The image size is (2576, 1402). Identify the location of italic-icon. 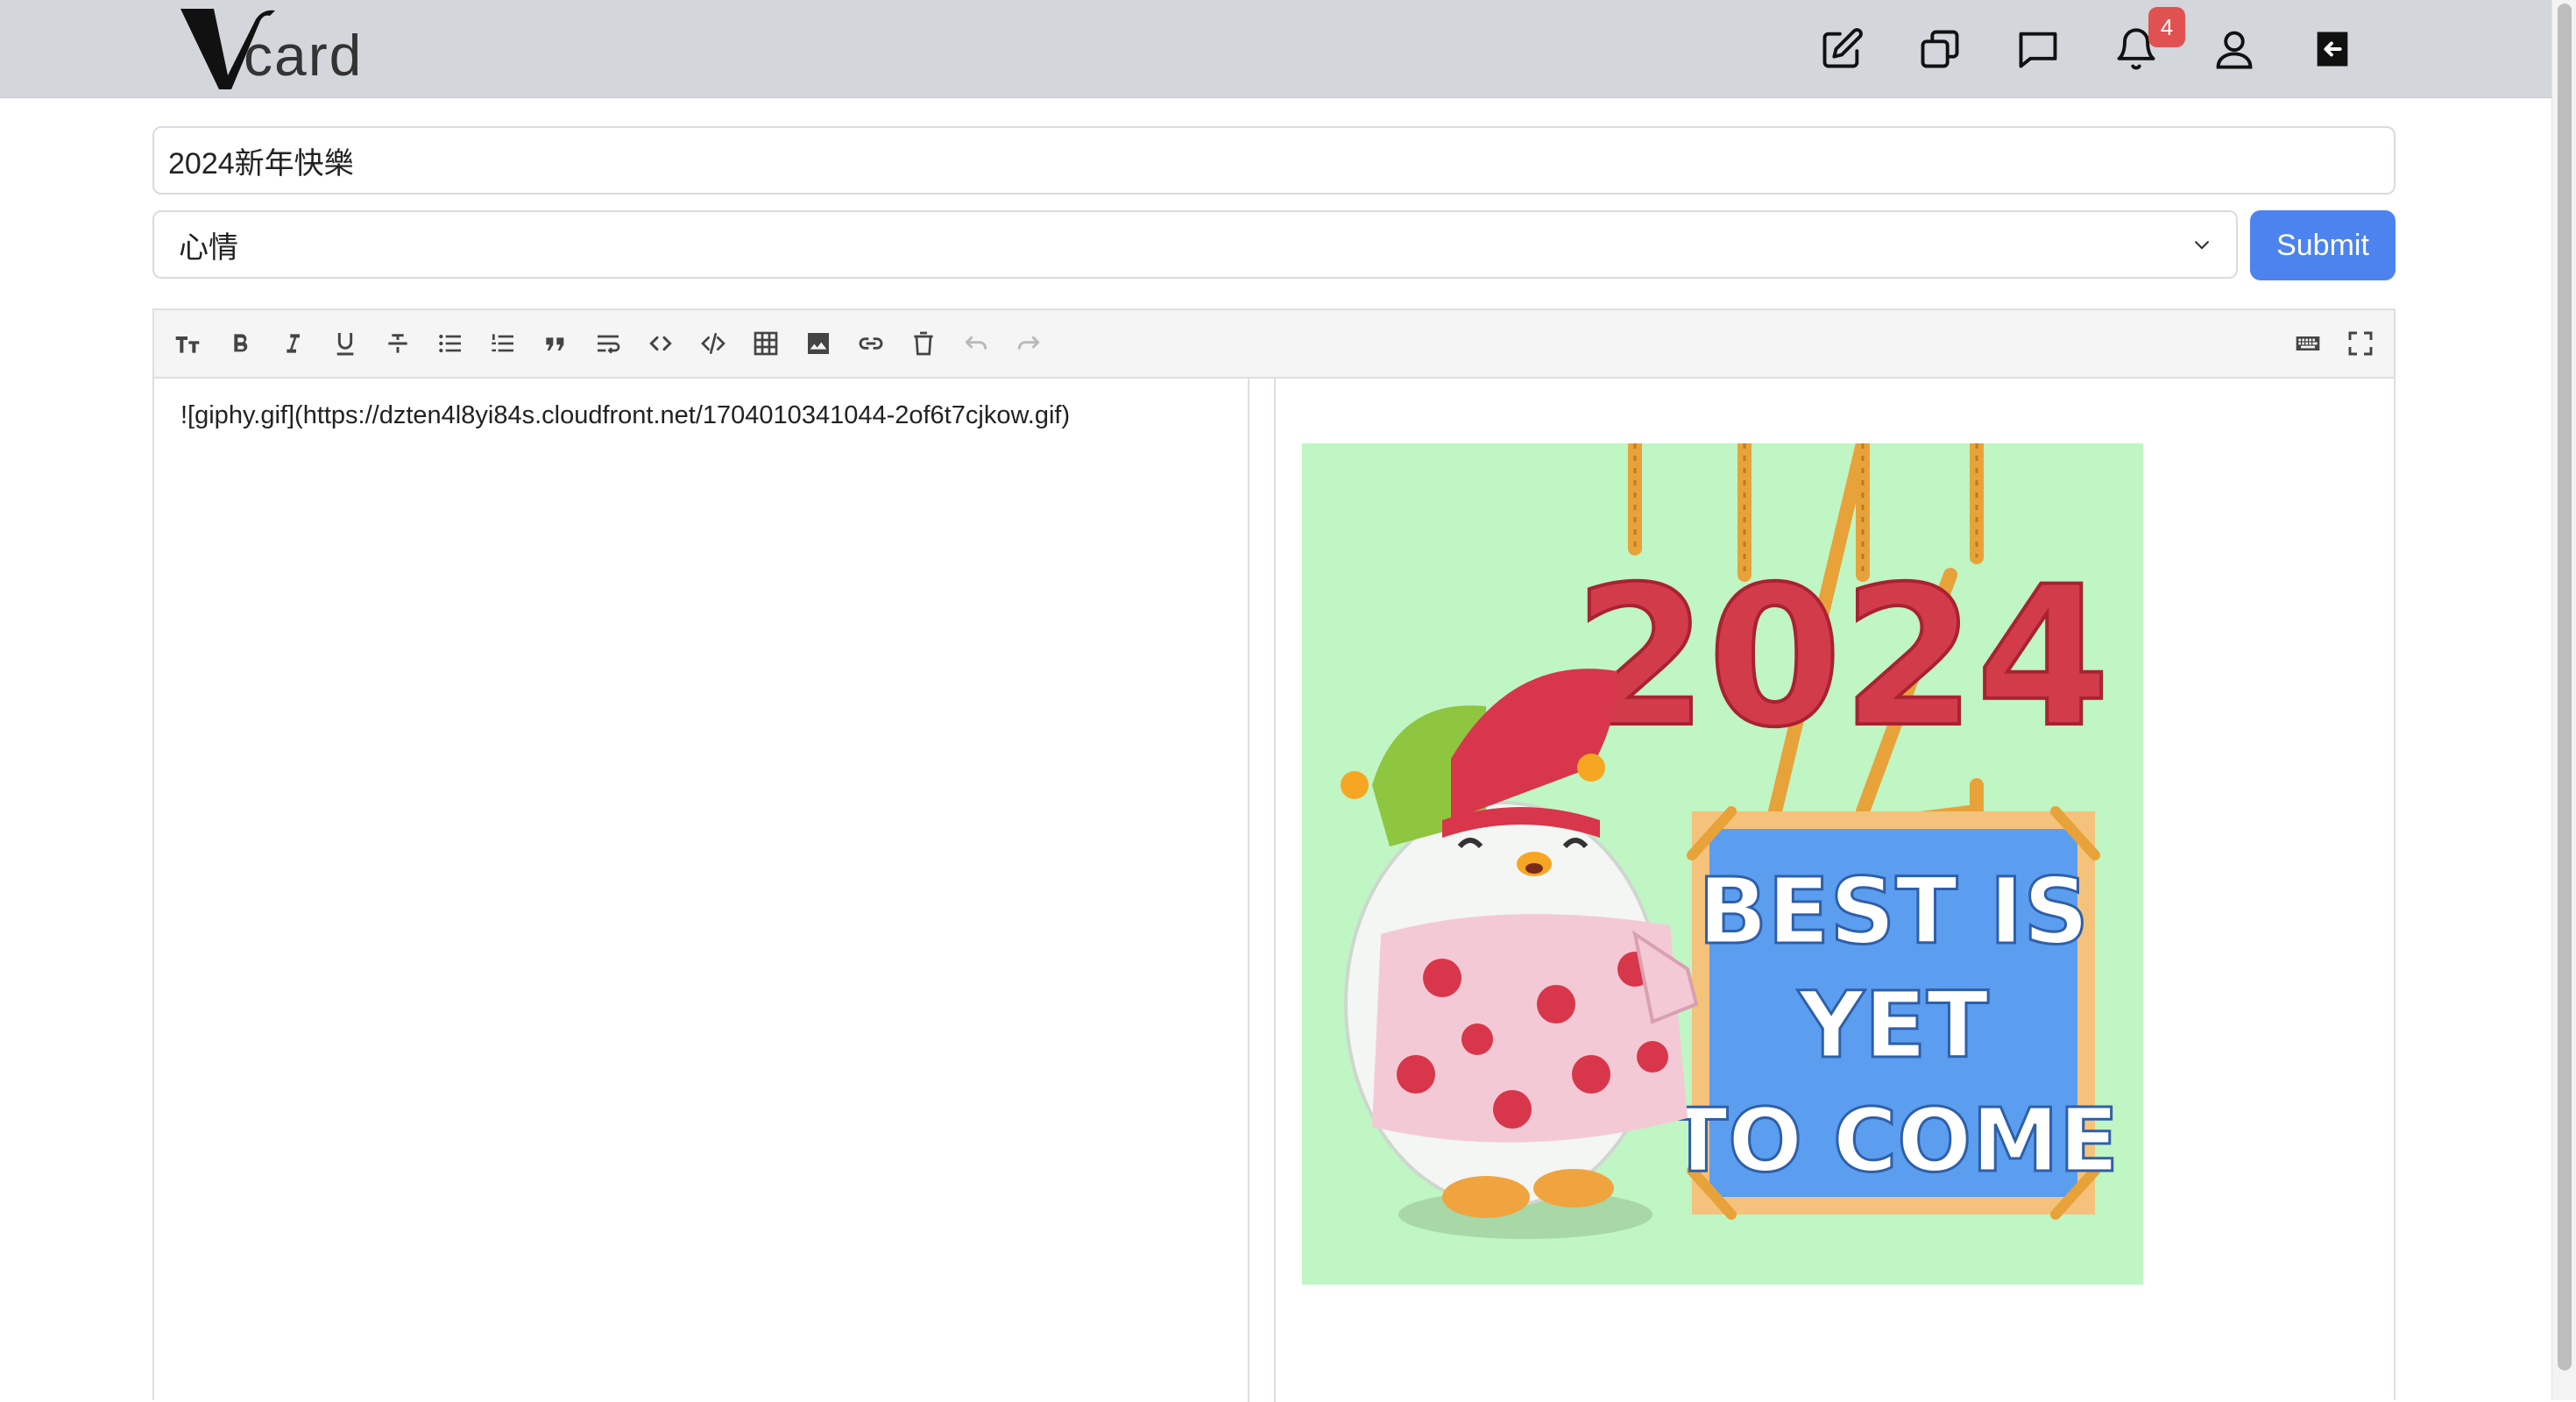
(292, 343).